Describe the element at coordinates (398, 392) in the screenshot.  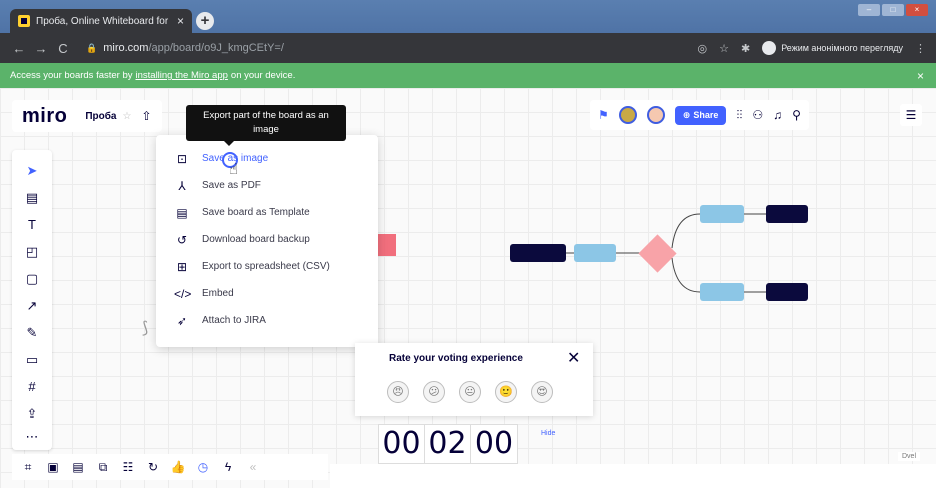
I see `angry-face-icon: 😠` at that location.